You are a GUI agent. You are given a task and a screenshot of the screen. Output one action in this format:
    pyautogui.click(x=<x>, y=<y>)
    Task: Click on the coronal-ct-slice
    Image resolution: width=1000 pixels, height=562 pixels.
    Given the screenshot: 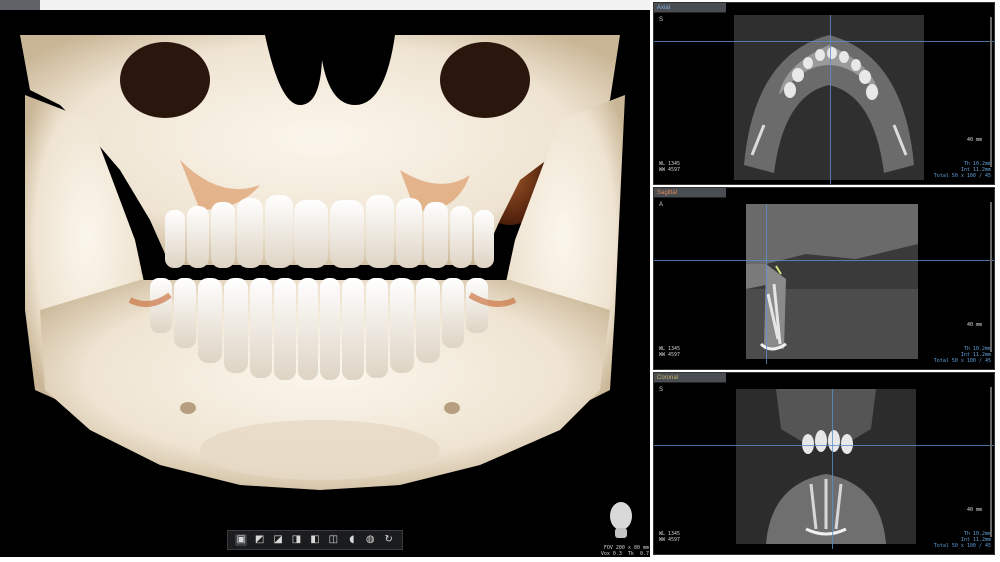 What is the action you would take?
    pyautogui.click(x=826, y=466)
    